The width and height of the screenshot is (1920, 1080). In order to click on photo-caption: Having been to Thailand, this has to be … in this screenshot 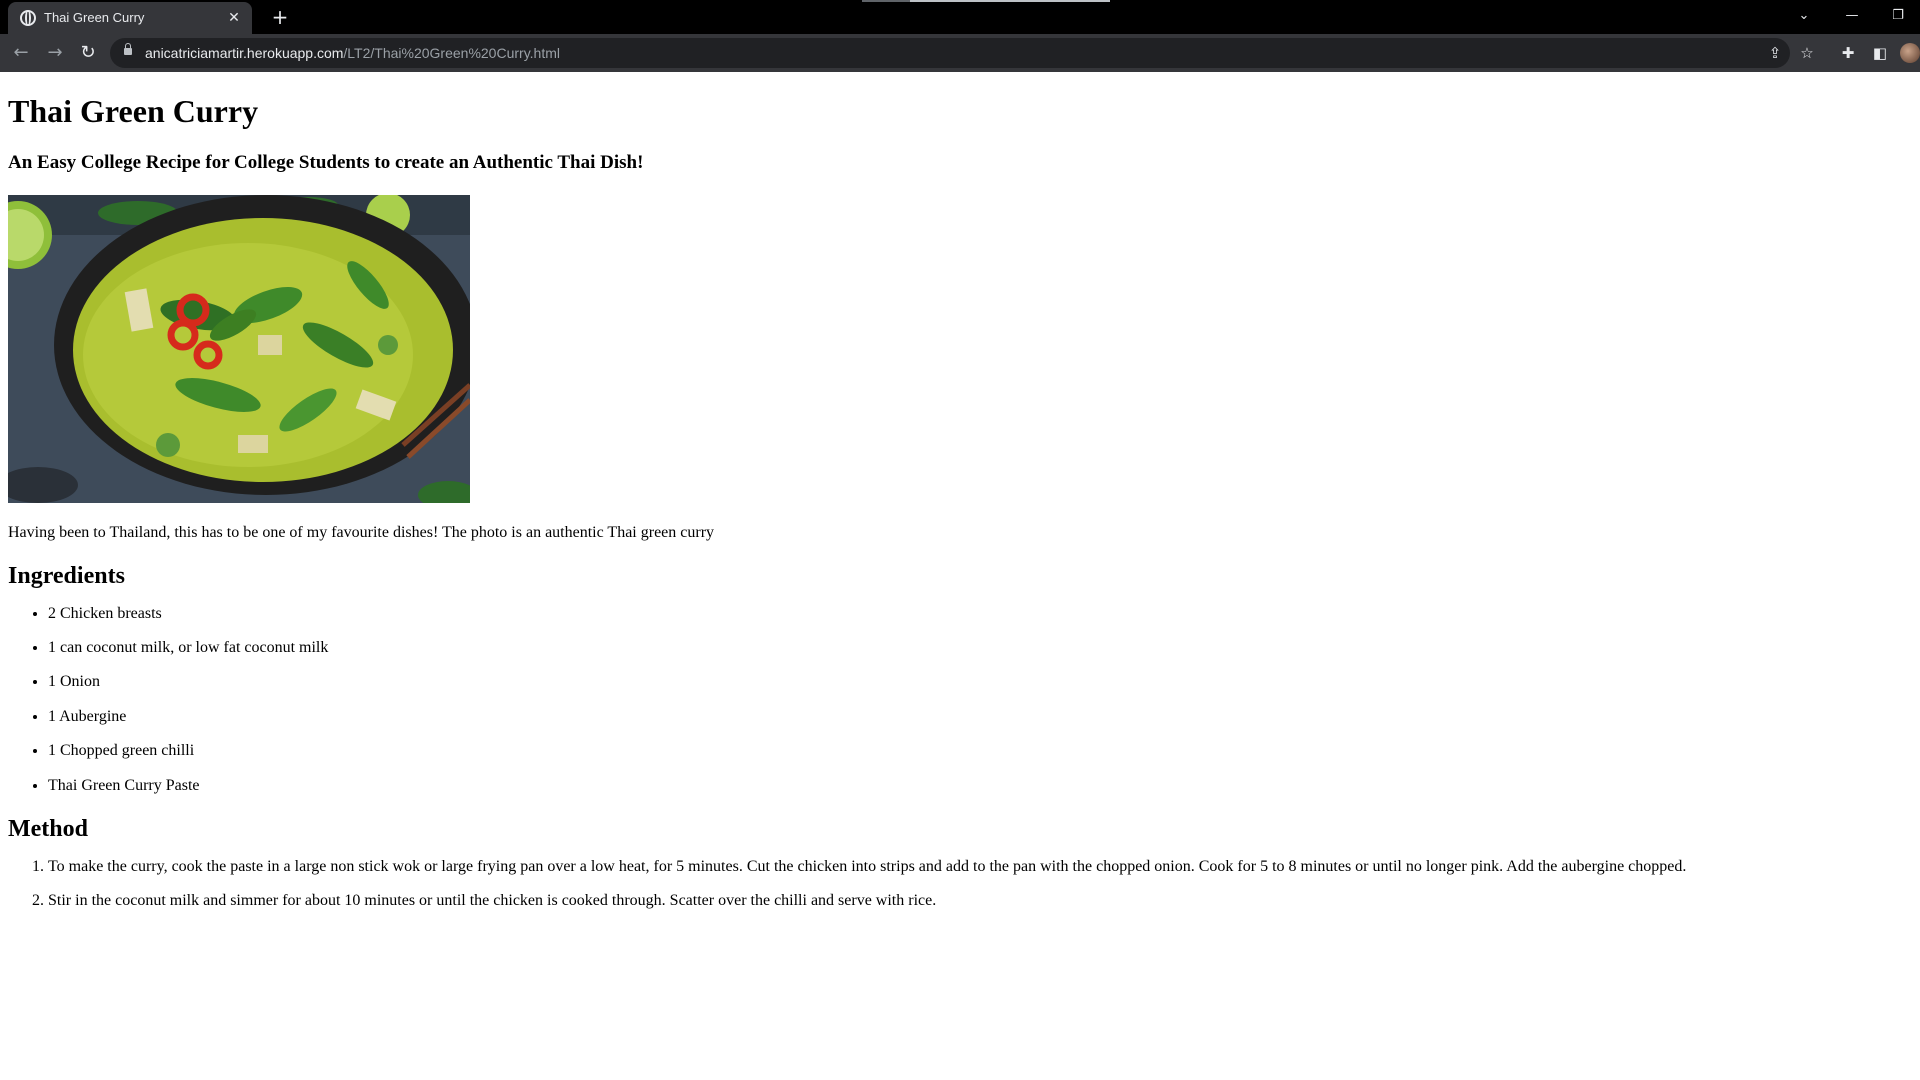, I will do `click(361, 532)`.